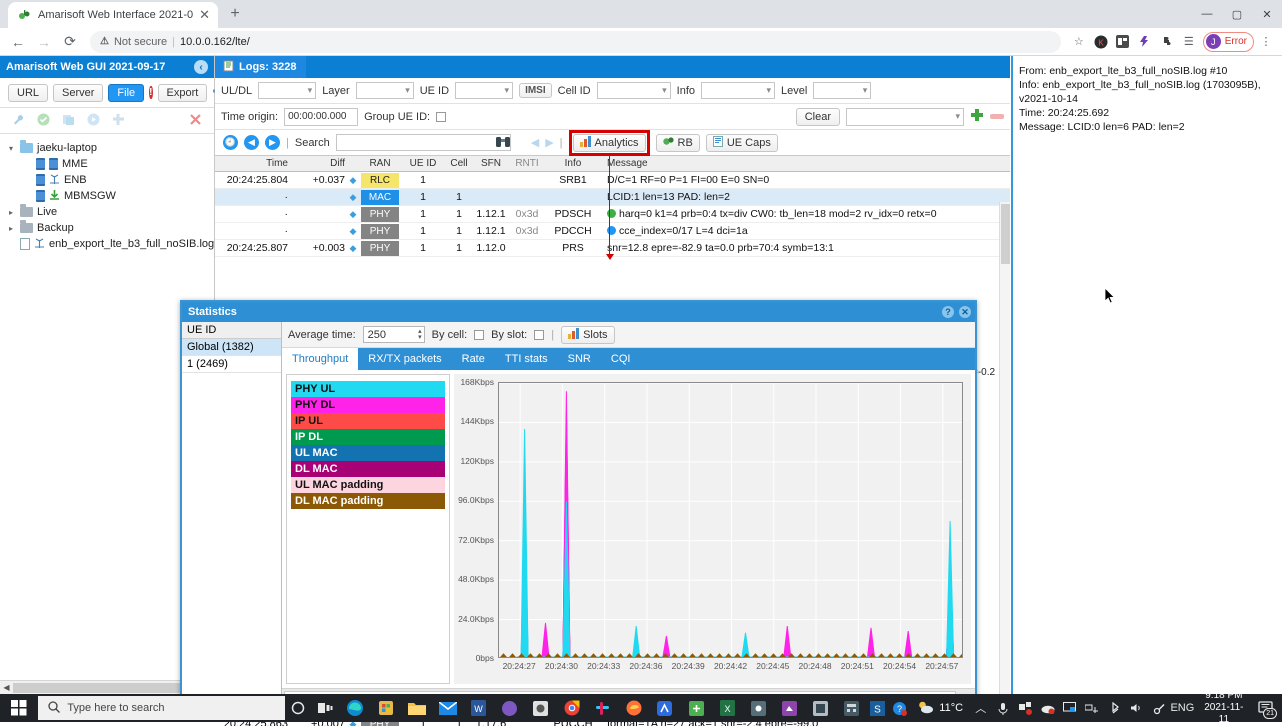 The image size is (1282, 726). Describe the element at coordinates (587, 335) in the screenshot. I see `slots-button: Slots` at that location.